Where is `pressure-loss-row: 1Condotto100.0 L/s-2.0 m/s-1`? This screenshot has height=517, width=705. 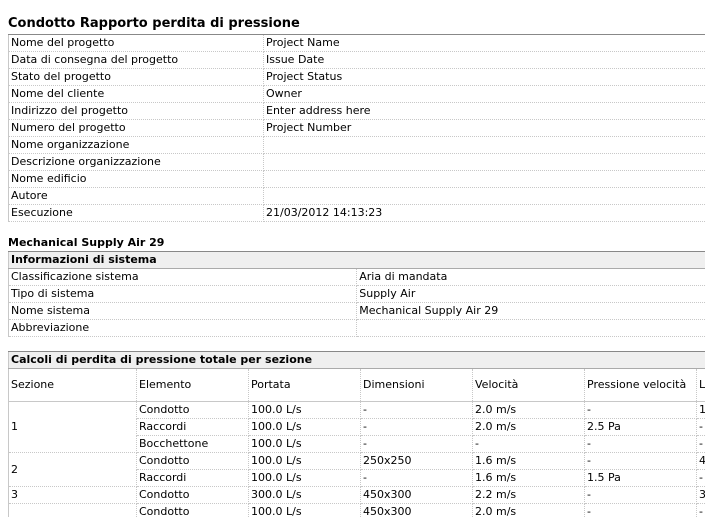
pressure-loss-row: 1Condotto100.0 L/s-2.0 m/s-1 is located at coordinates (356, 427).